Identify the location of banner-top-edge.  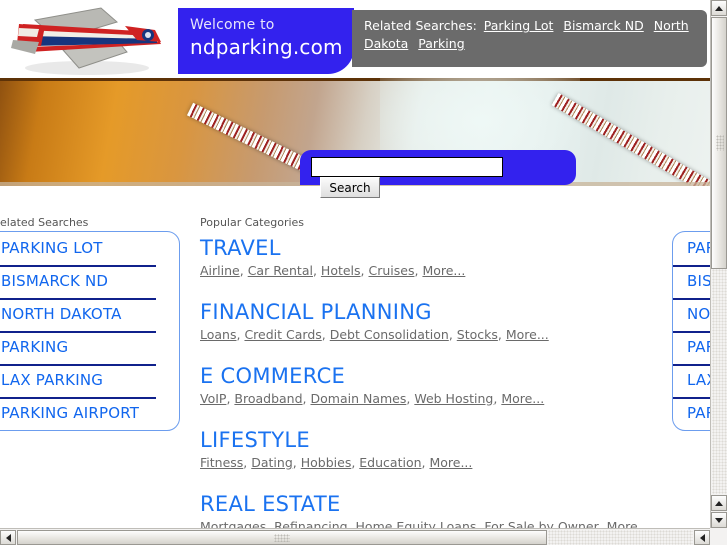
(355, 79).